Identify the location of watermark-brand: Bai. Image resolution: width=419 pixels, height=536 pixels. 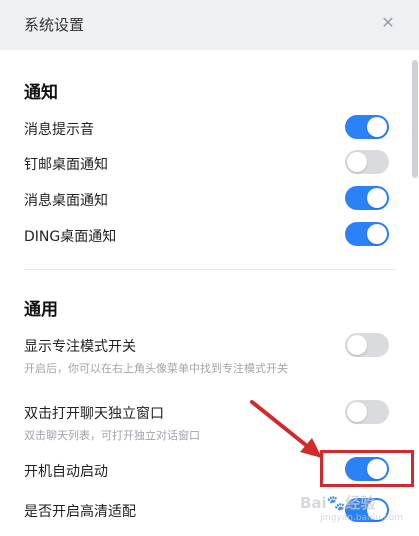
(313, 503).